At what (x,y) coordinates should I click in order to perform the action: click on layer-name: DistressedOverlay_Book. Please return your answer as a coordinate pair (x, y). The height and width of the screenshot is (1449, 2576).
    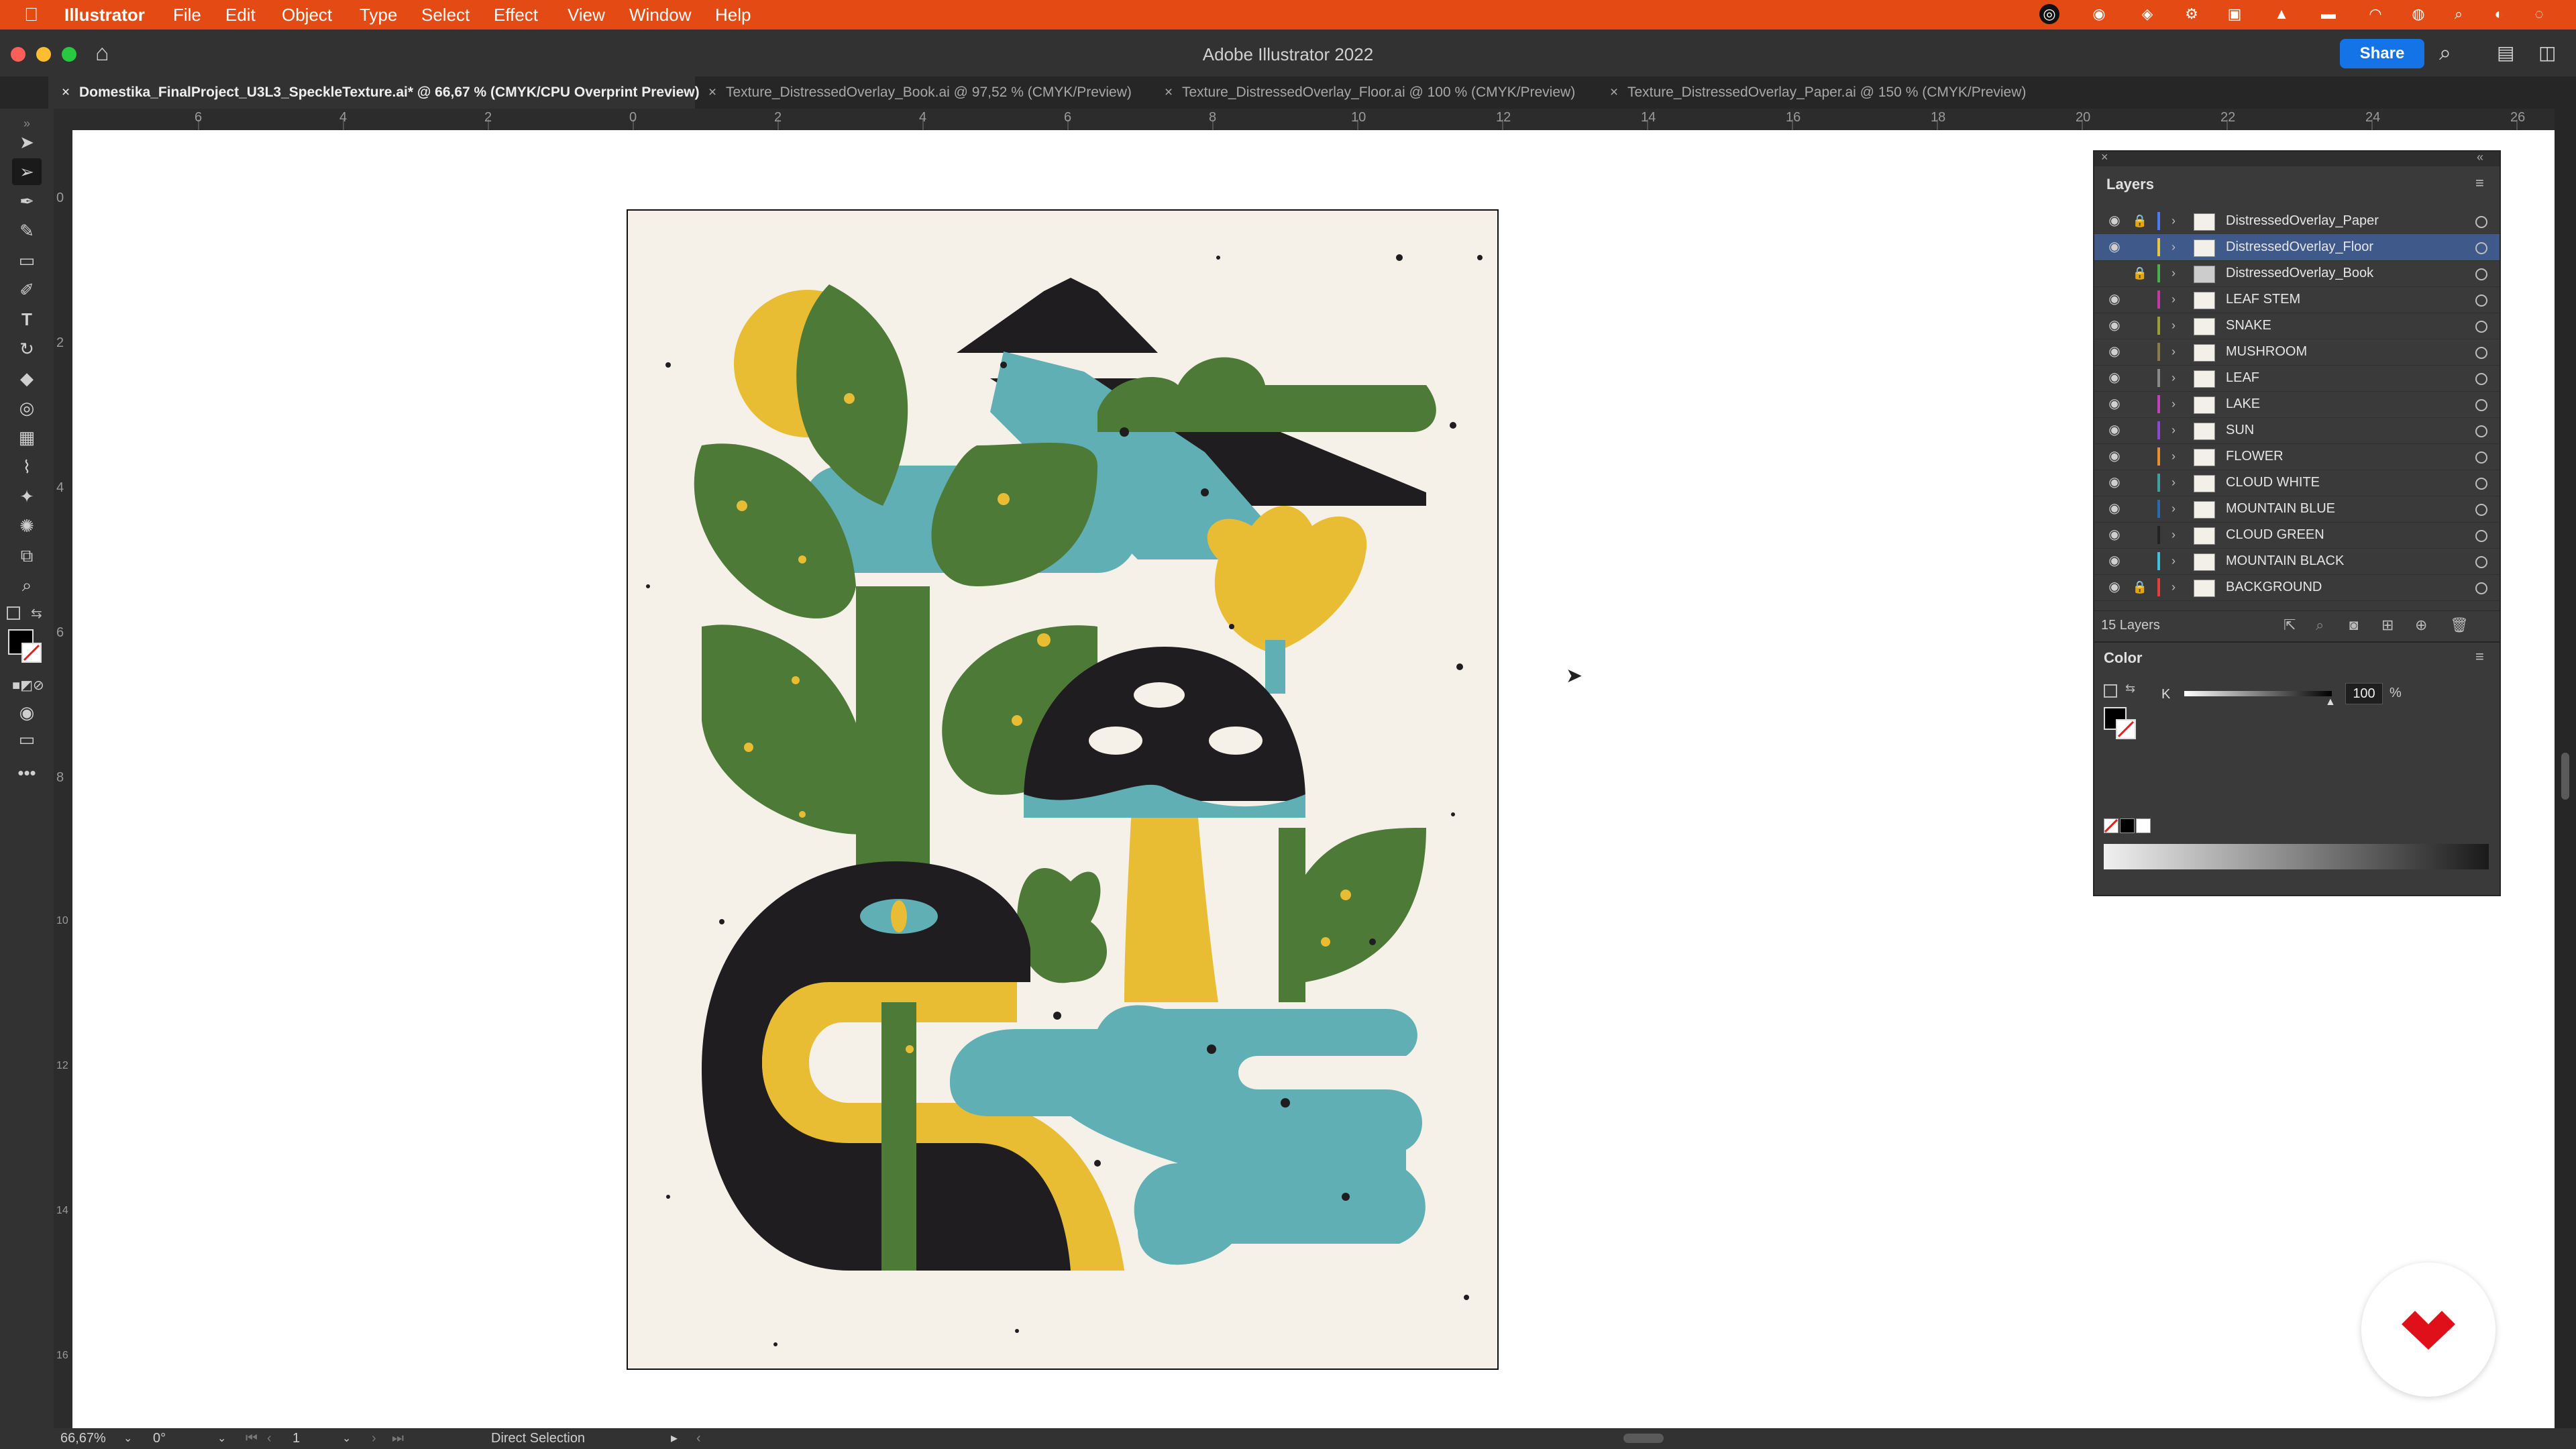
    Looking at the image, I should click on (2299, 273).